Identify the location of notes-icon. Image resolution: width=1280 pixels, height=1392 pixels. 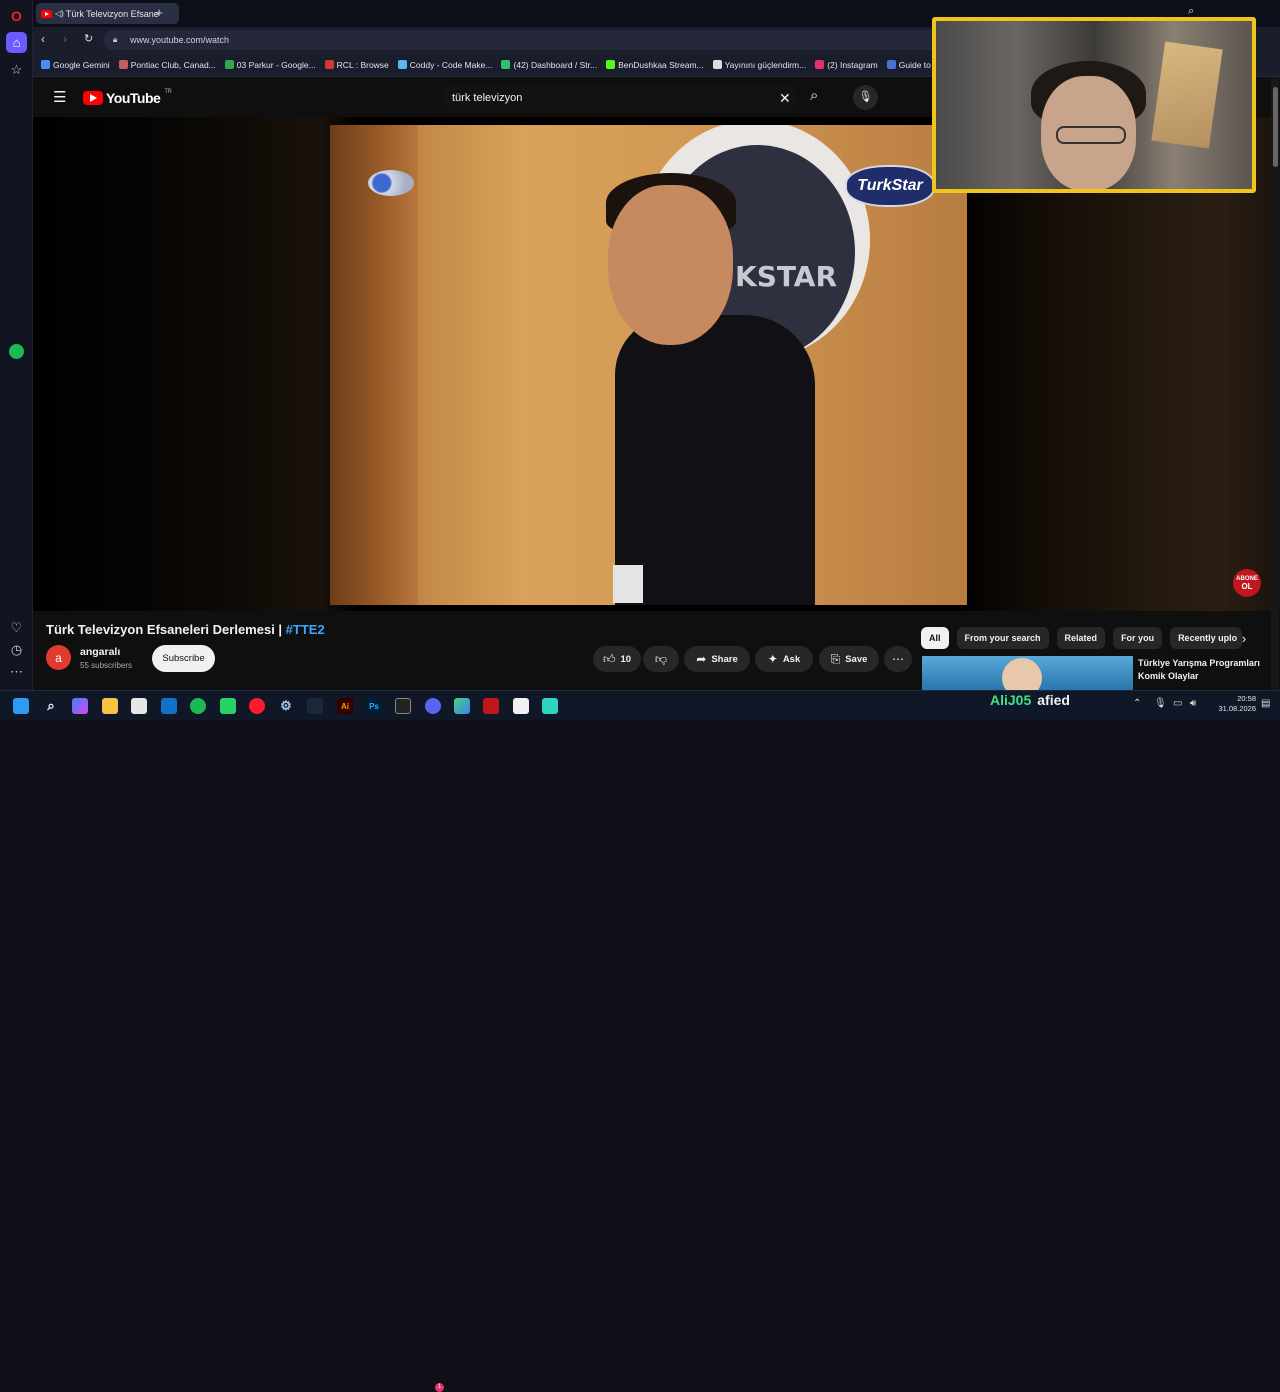
(521, 706).